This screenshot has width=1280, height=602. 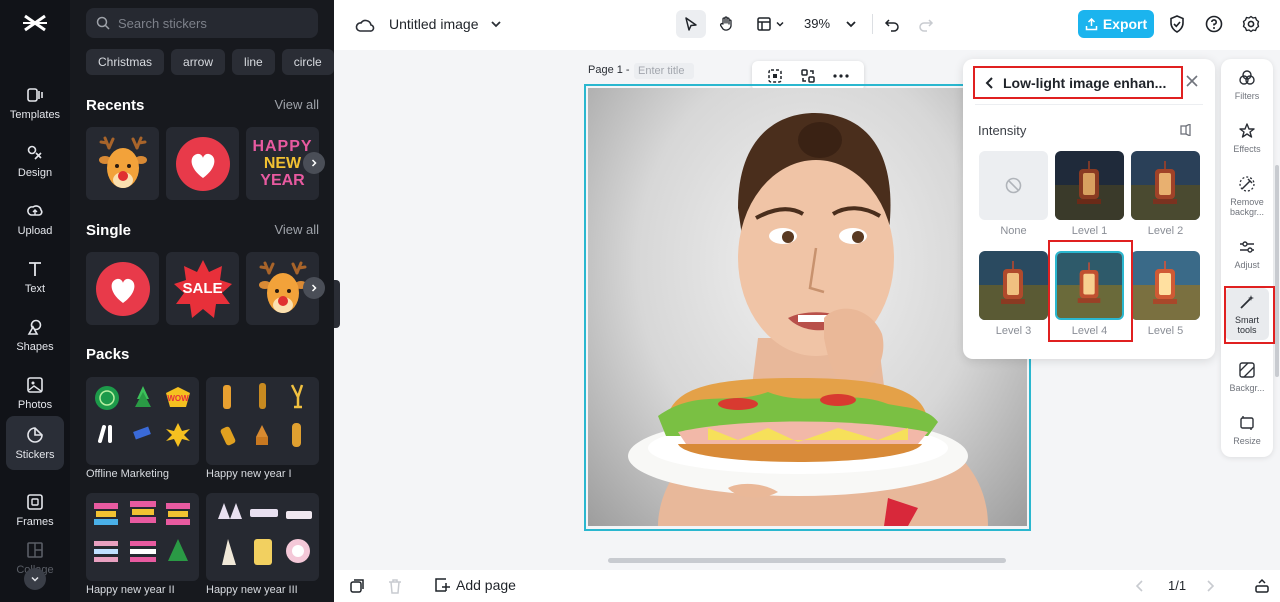 I want to click on page-panel-button, so click(x=1262, y=586).